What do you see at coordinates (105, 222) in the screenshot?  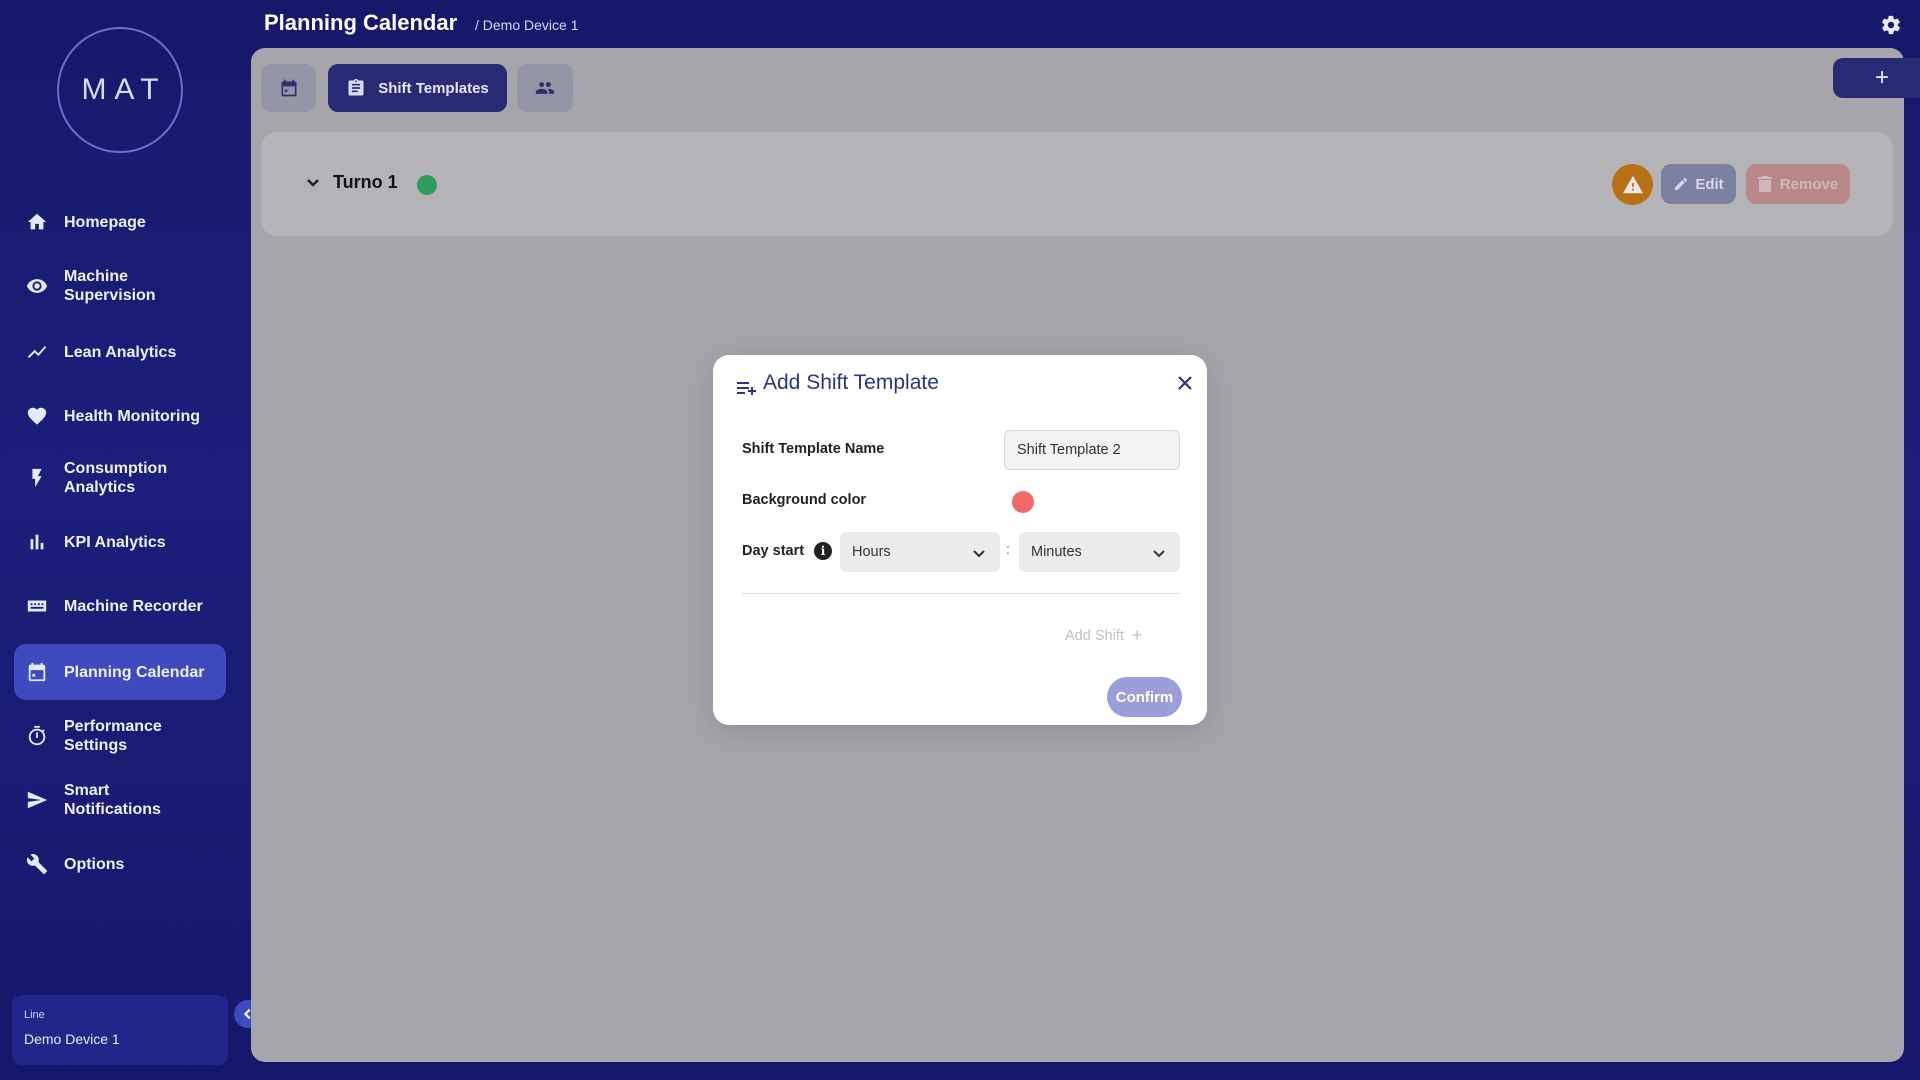 I see `sidebar-item-label: Homepage` at bounding box center [105, 222].